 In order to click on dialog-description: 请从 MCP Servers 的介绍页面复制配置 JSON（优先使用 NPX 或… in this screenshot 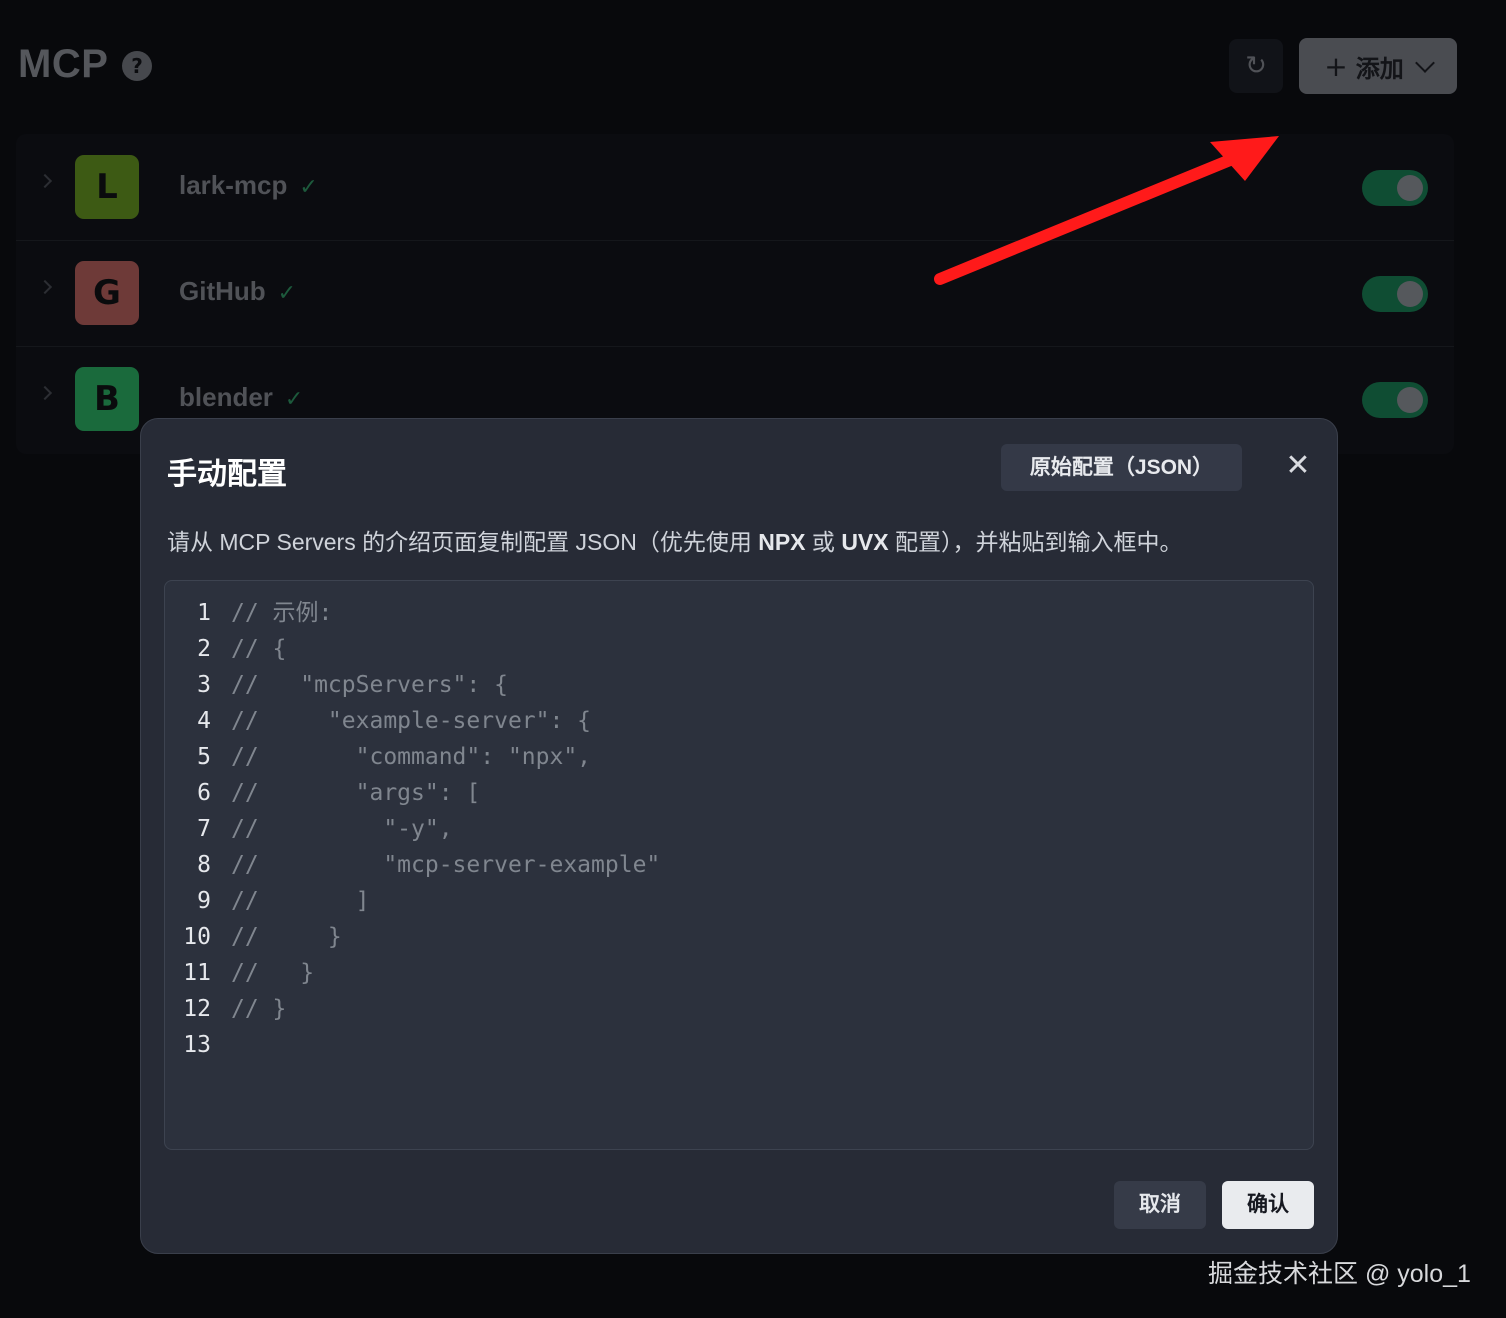, I will do `click(675, 540)`.